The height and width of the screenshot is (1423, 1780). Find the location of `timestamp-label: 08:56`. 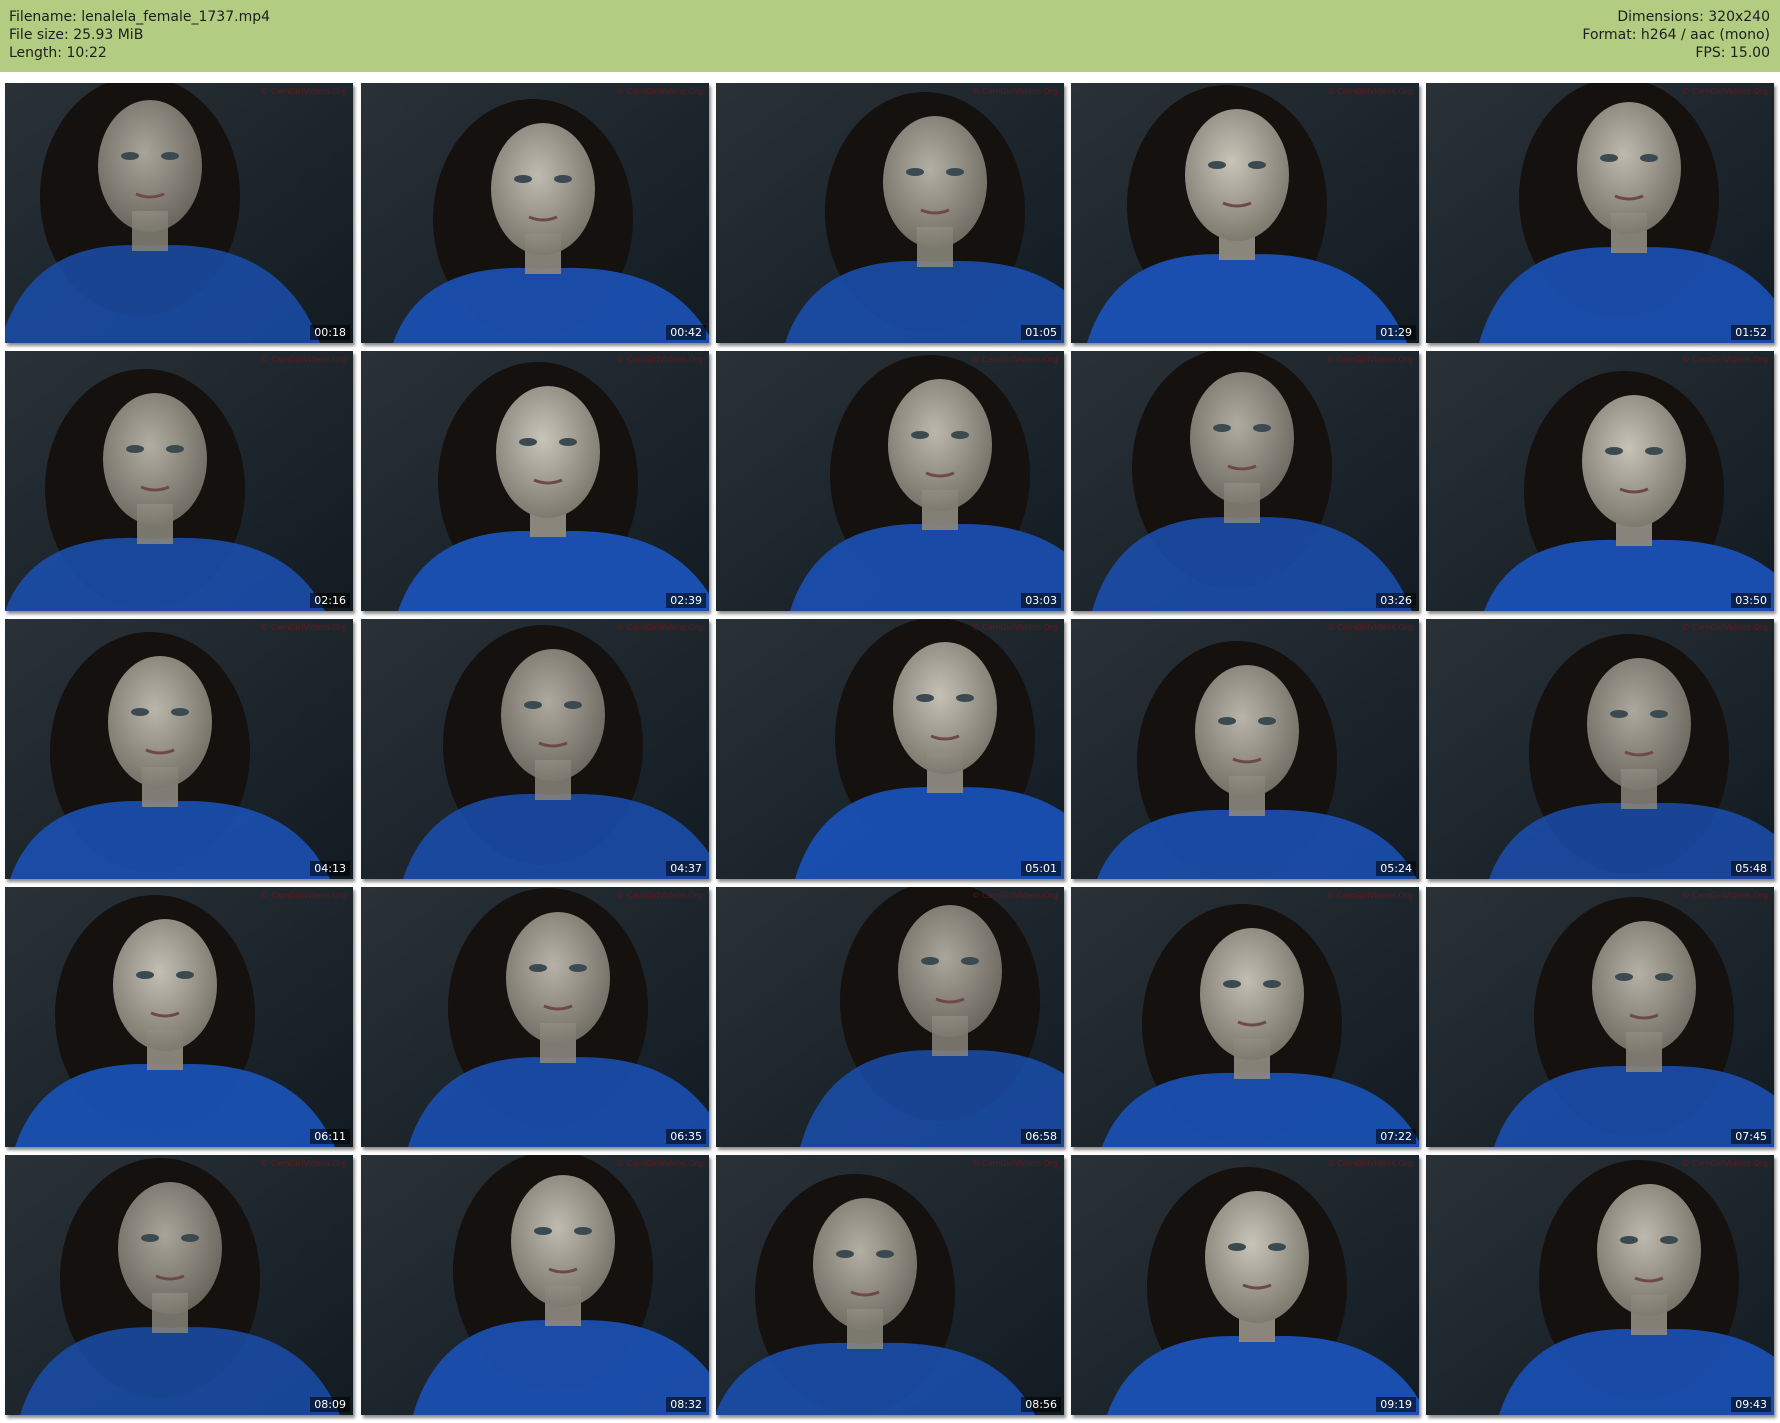

timestamp-label: 08:56 is located at coordinates (1041, 1404).